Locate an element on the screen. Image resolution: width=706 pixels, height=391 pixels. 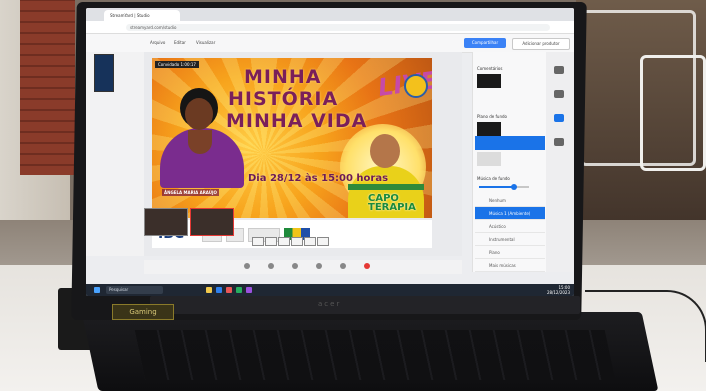
capo-line-2: TERAPIA is located at coordinates (392, 207).